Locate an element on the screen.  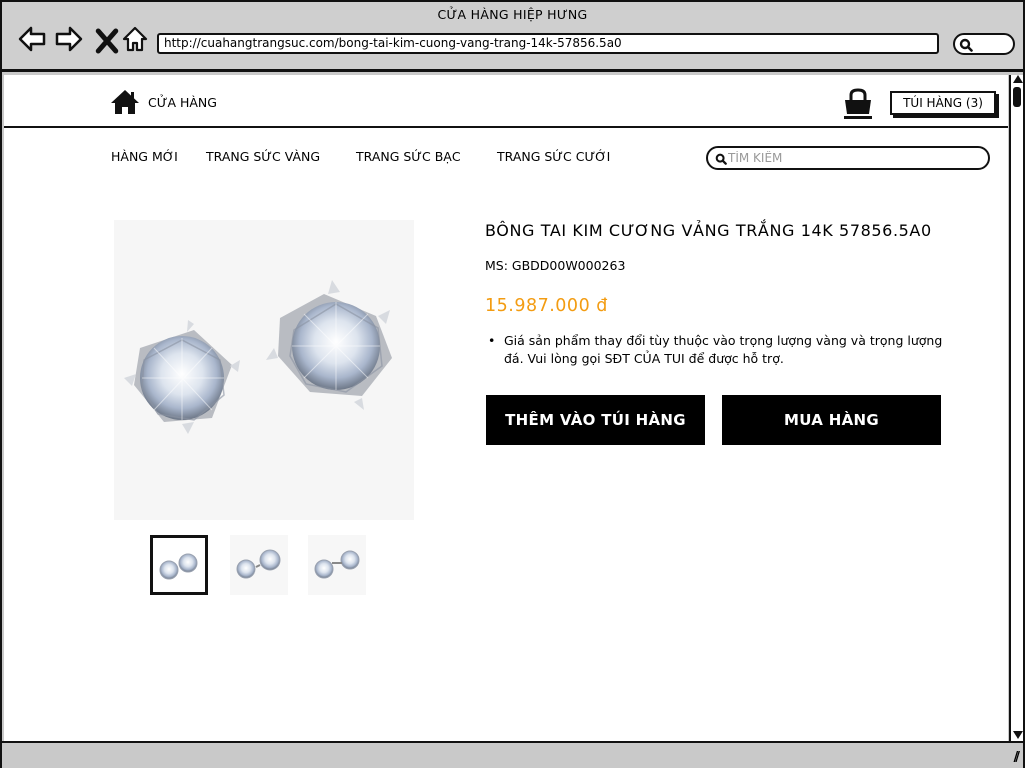
nav-item-silver-jewelry: TRANG SỨC BẠC is located at coordinates (408, 156).